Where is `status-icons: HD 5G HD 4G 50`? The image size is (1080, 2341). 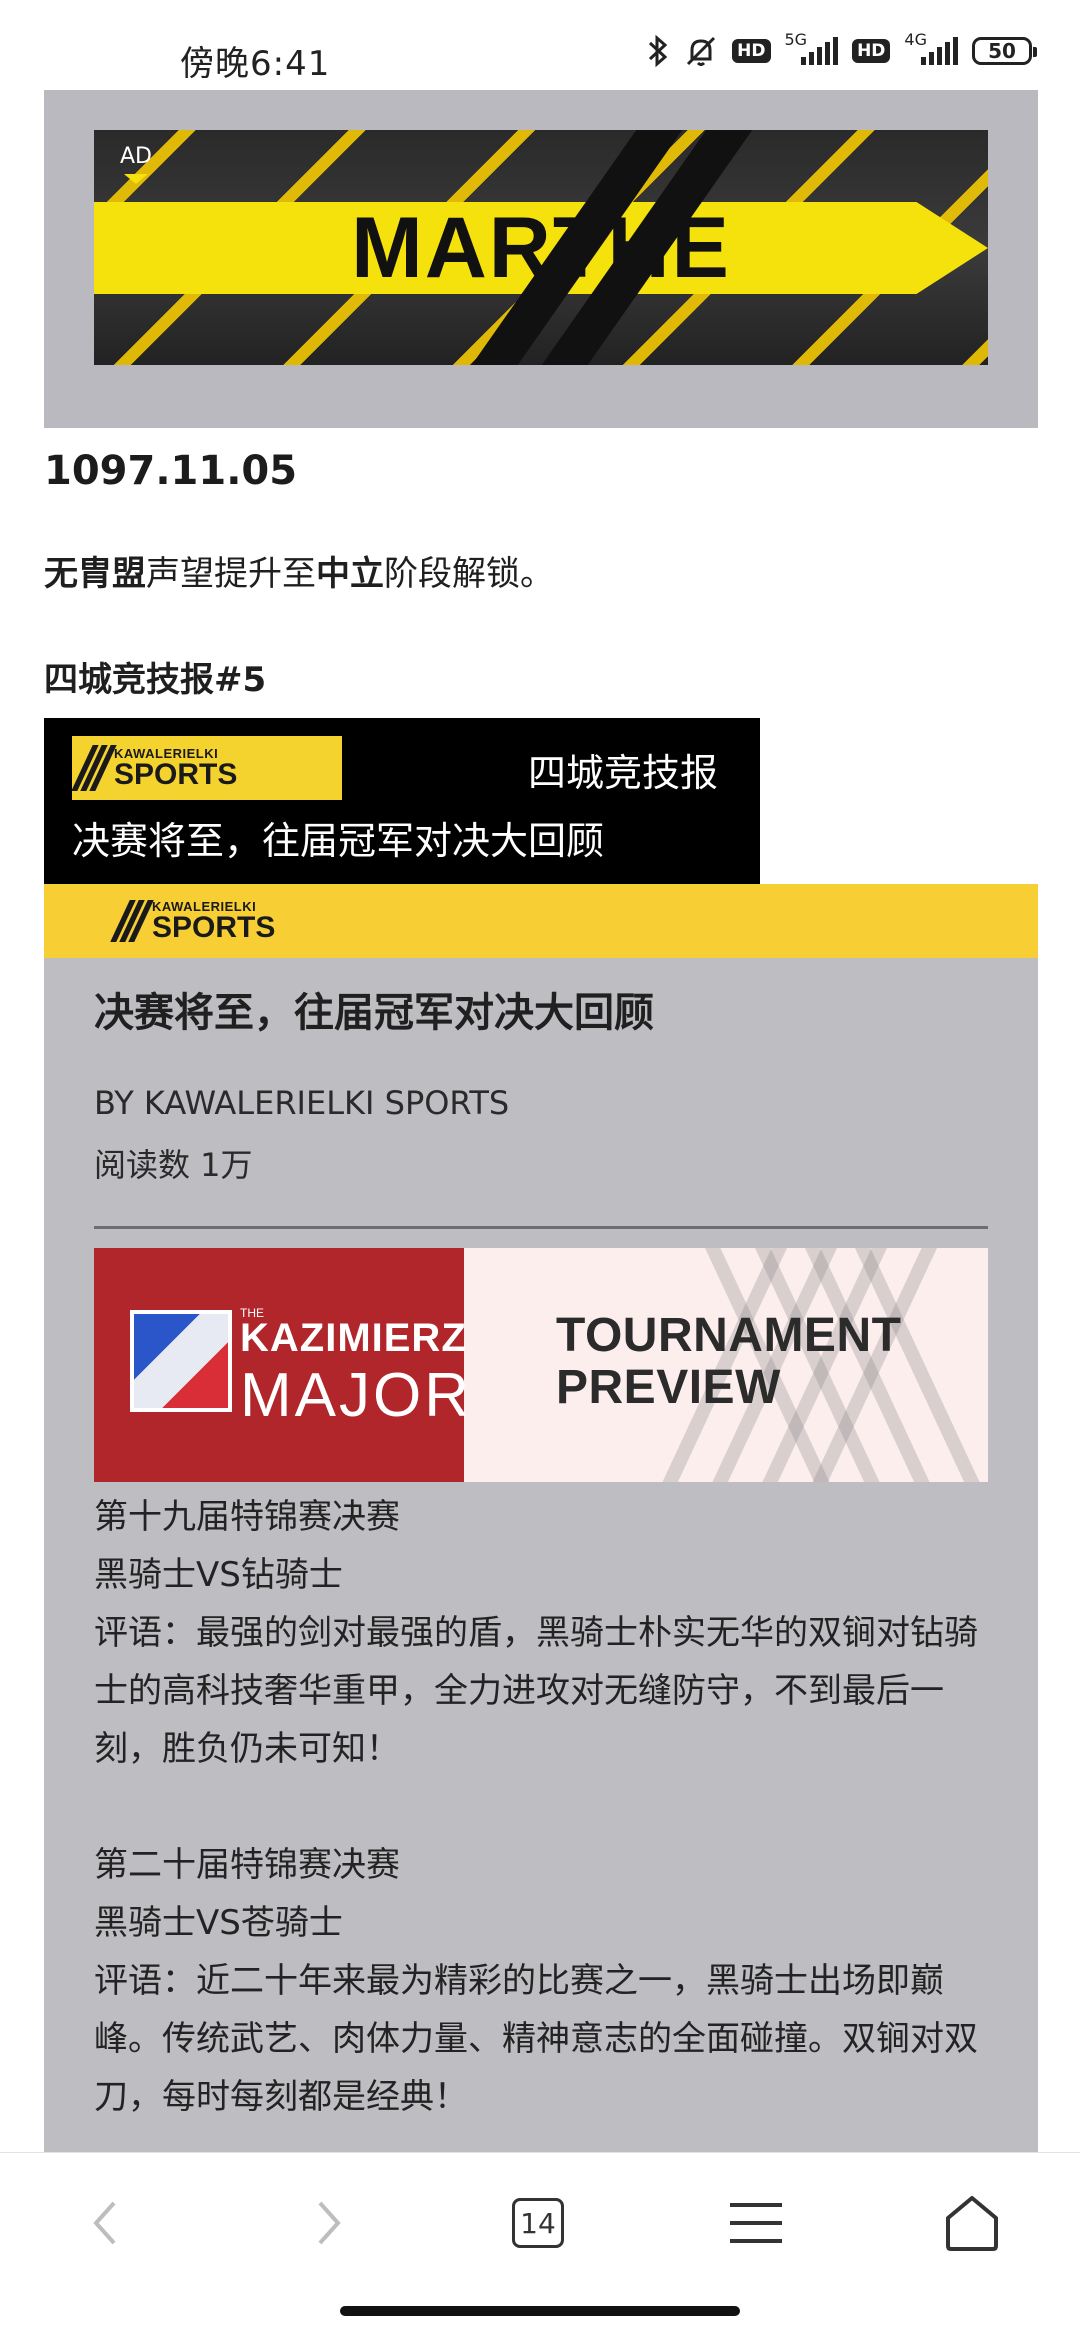 status-icons: HD 5G HD 4G 50 is located at coordinates (841, 49).